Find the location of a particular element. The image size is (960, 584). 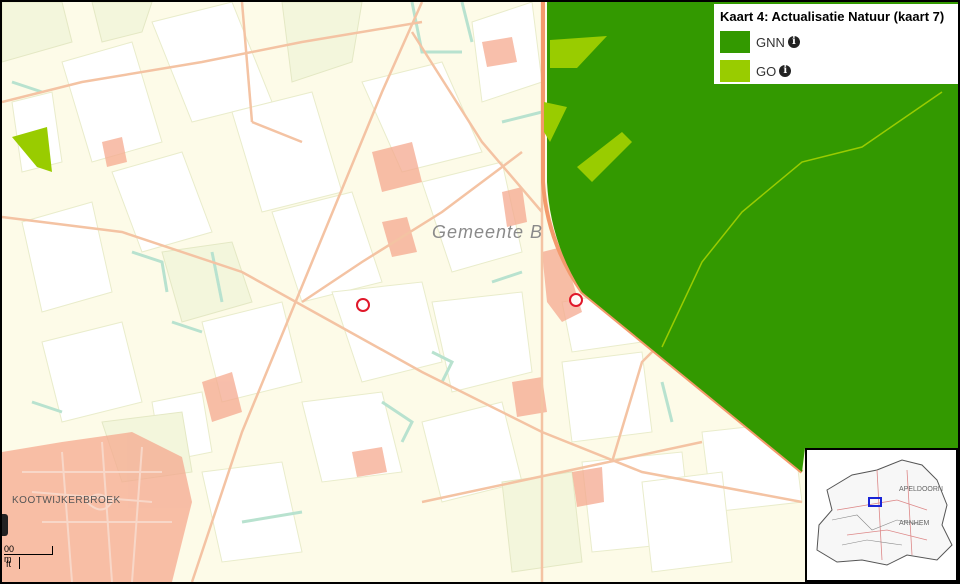

scale-bar-imperial is located at coordinates (19, 563).